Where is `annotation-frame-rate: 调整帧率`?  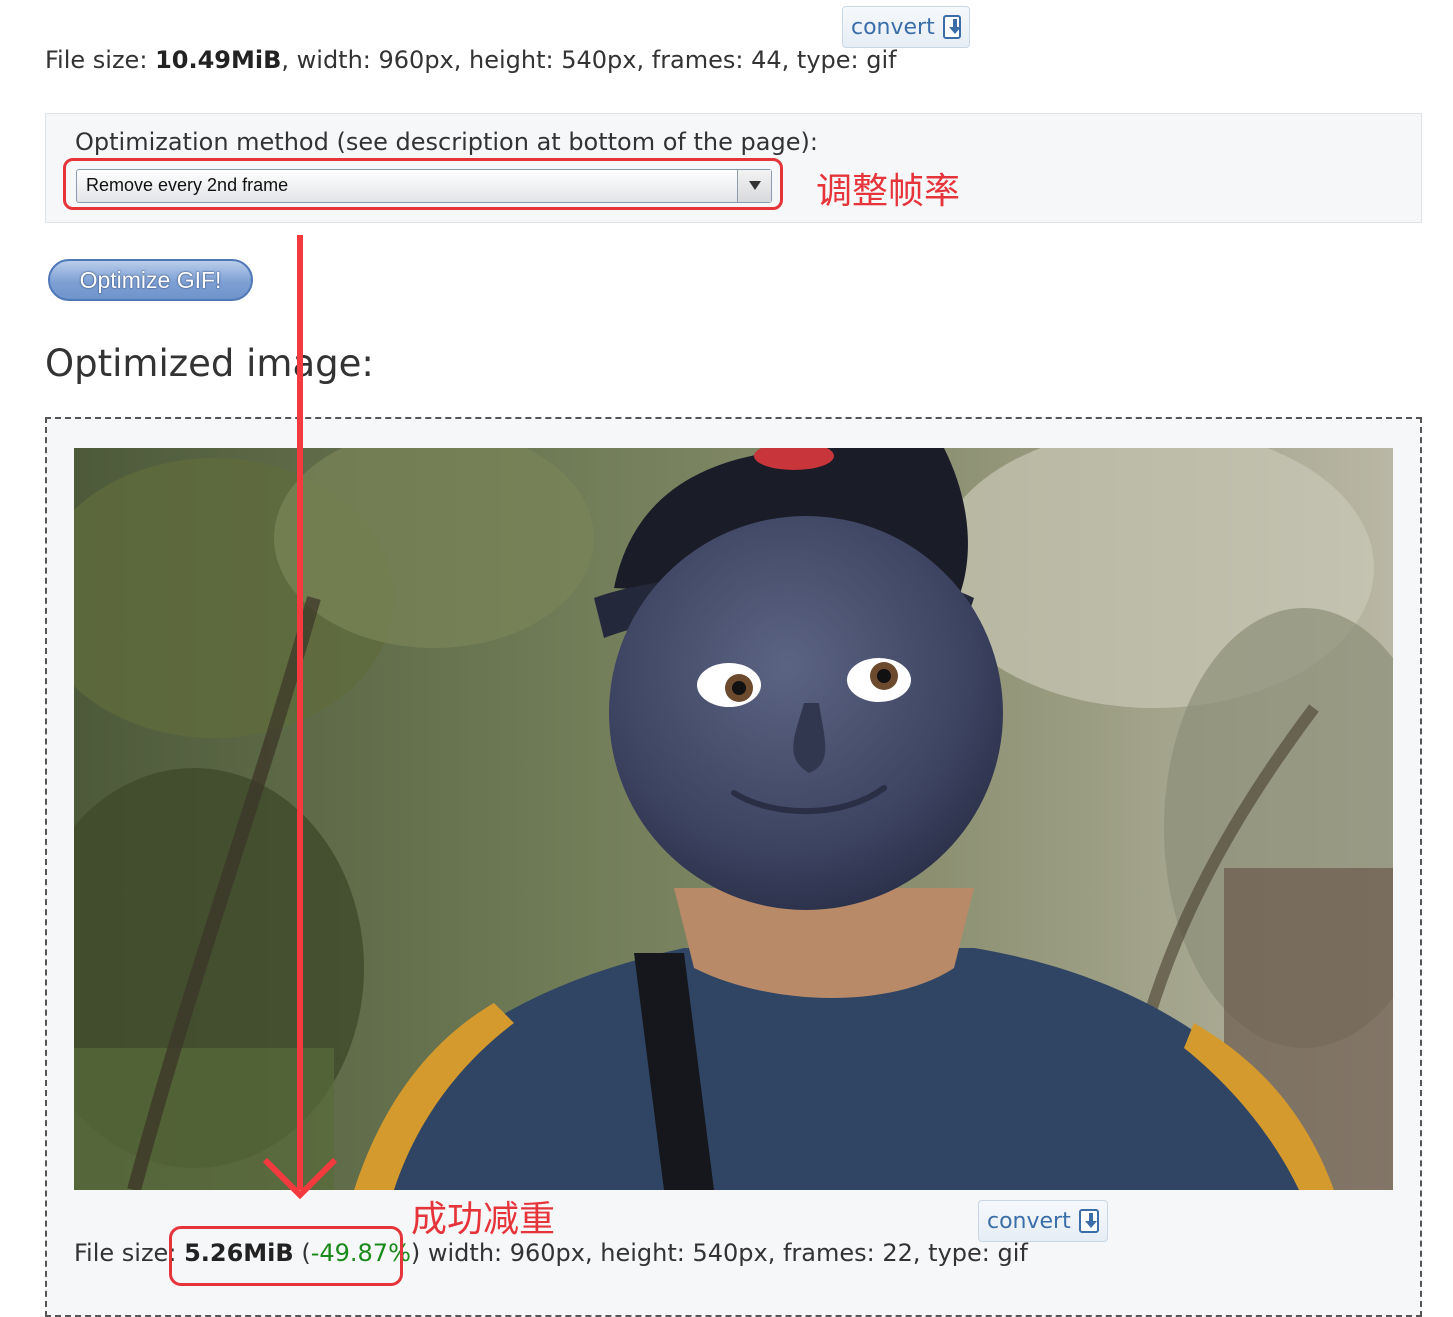
annotation-frame-rate: 调整帧率 is located at coordinates (888, 191).